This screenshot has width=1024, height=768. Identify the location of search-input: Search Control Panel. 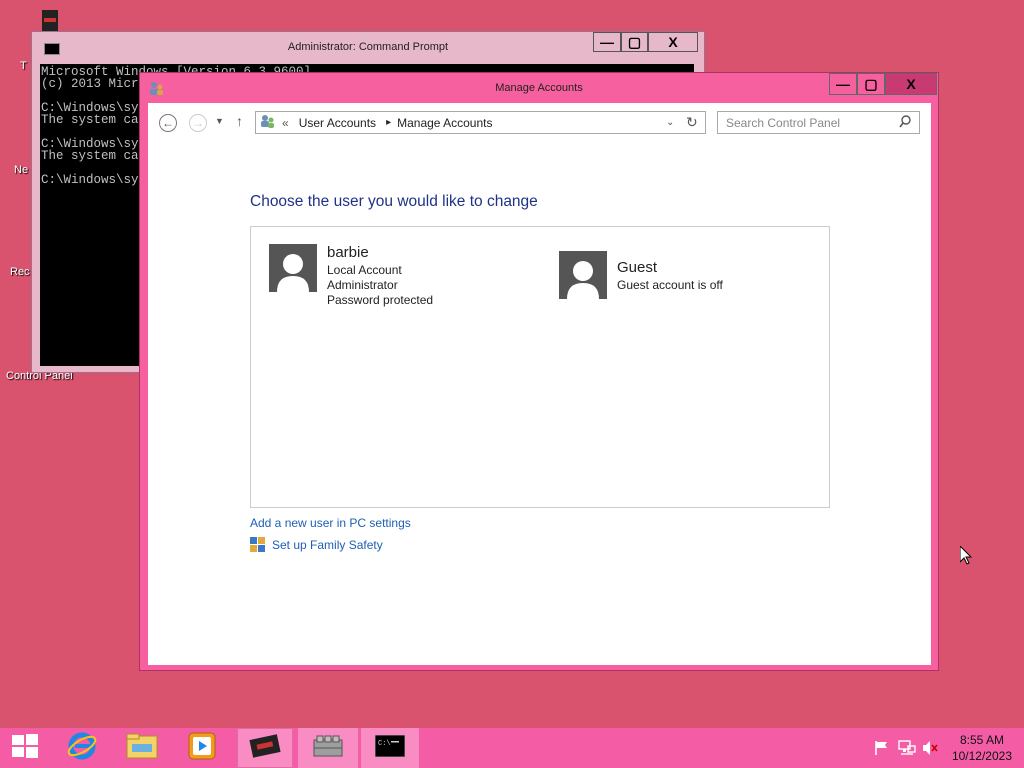
(818, 122).